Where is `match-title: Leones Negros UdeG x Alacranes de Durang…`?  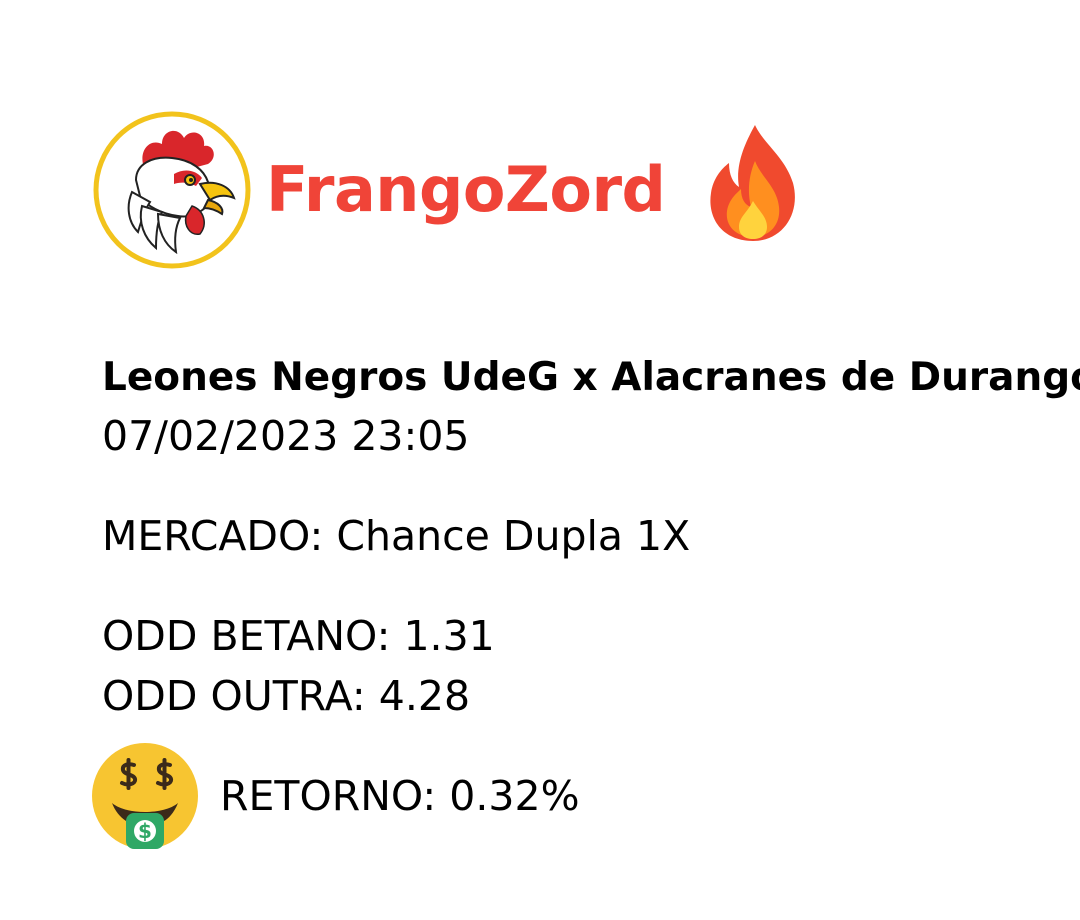 match-title: Leones Negros UdeG x Alacranes de Durang… is located at coordinates (591, 377).